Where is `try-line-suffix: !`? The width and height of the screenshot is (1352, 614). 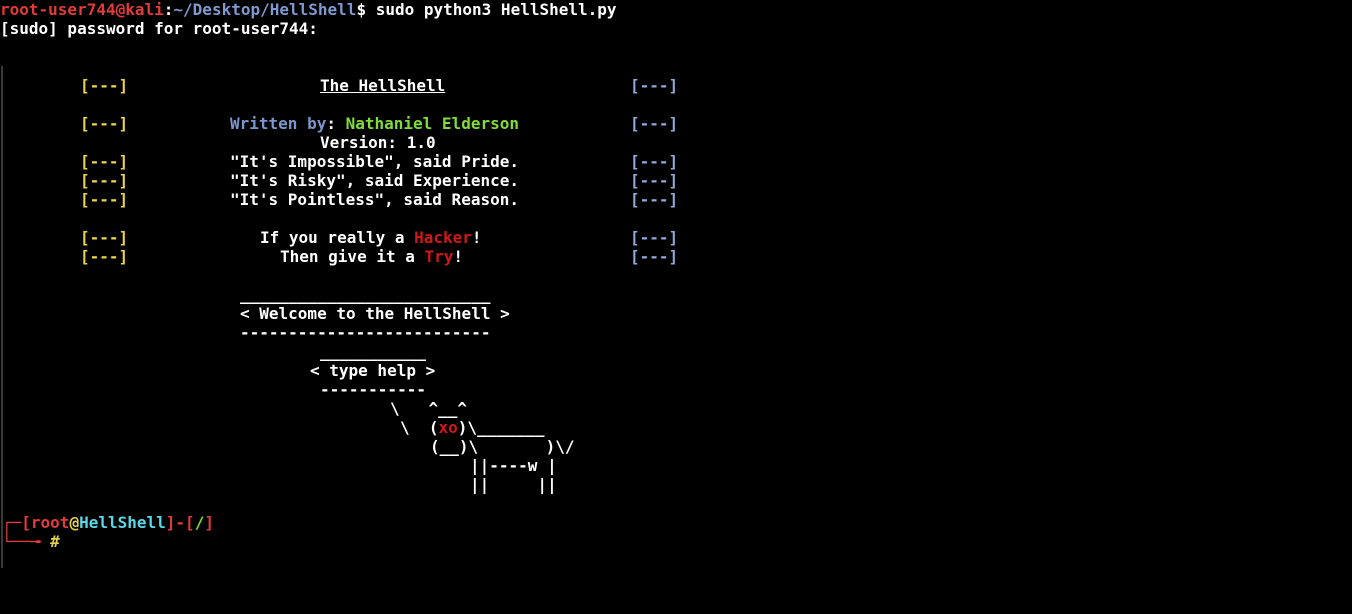
try-line-suffix: ! is located at coordinates (458, 256).